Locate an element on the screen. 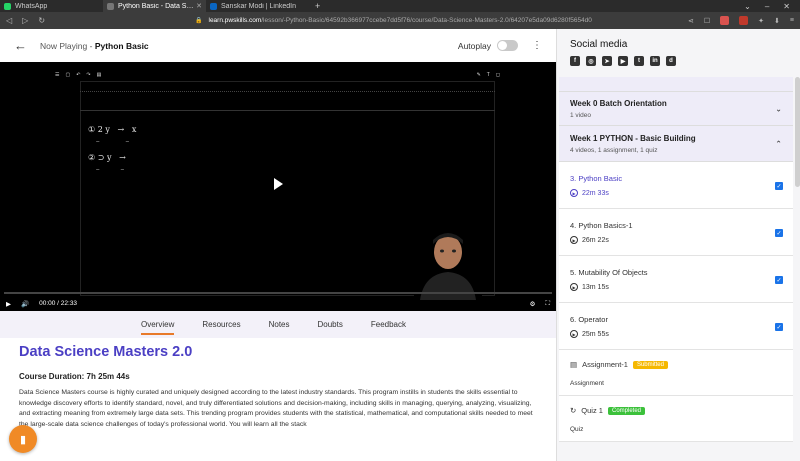  toolbar-icon: ▤ is located at coordinates (99, 75).